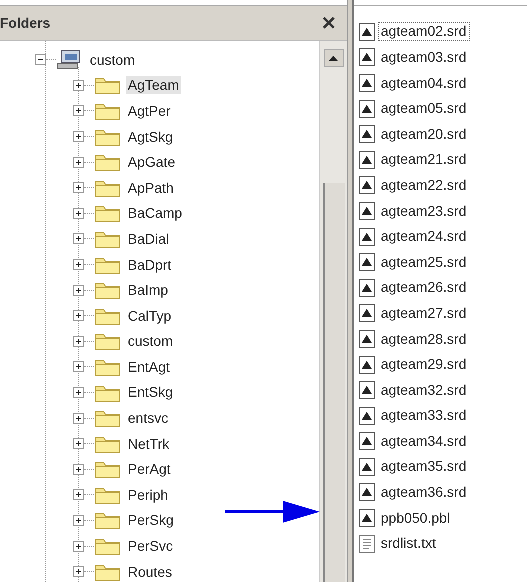  Describe the element at coordinates (151, 187) in the screenshot. I see `tree-item: ApPath` at that location.